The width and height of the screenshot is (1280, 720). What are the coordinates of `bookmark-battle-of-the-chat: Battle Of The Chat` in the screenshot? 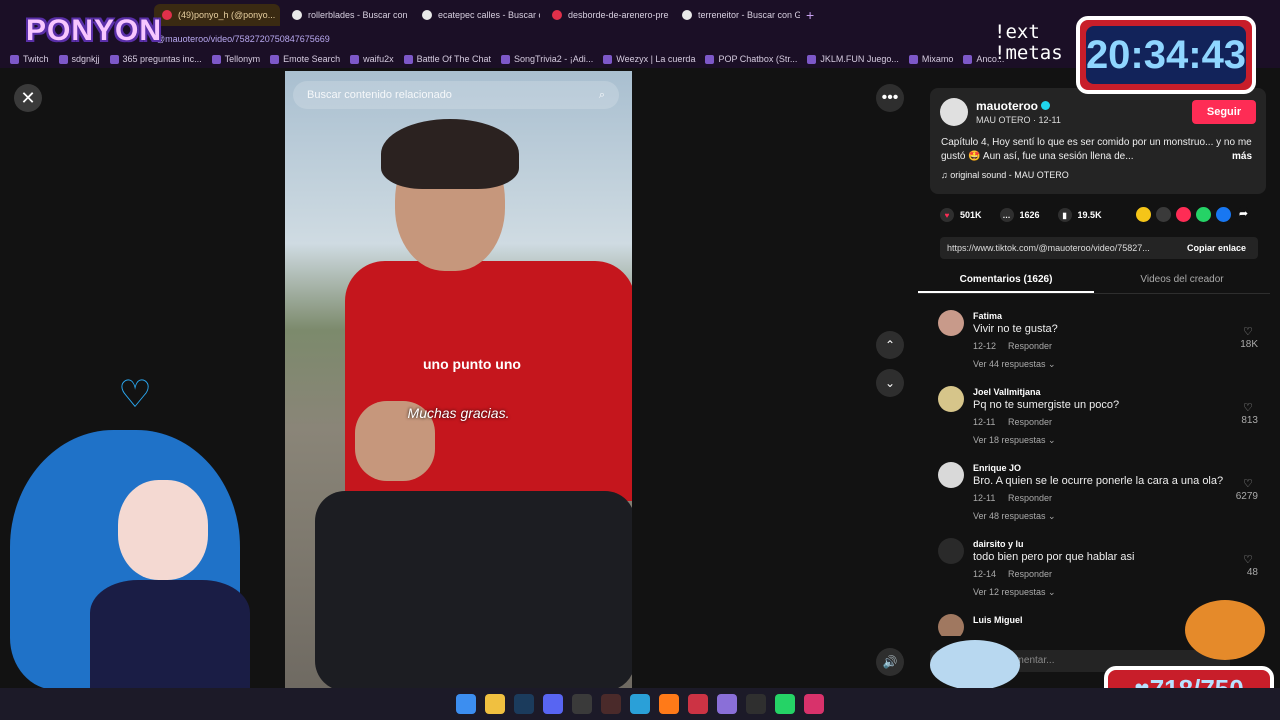 It's located at (447, 59).